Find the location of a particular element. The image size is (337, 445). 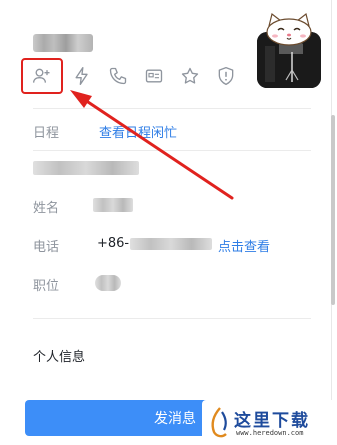

department-blurred is located at coordinates (86, 167).